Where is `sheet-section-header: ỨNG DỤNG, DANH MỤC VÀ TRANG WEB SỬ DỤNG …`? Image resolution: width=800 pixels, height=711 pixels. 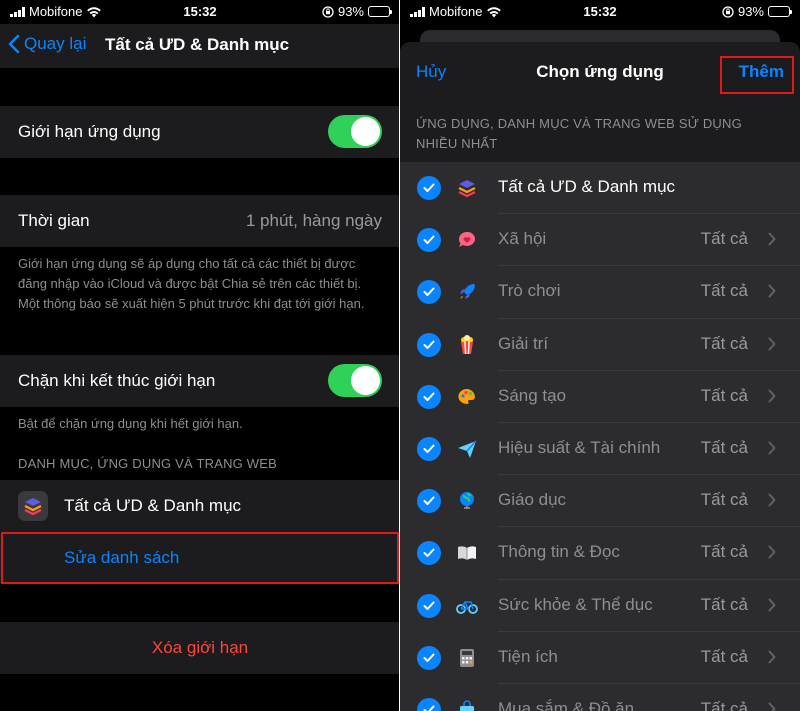
sheet-section-header: ỨNG DỤNG, DANH MỤC VÀ TRANG WEB SỬ DỤNG … is located at coordinates (579, 133).